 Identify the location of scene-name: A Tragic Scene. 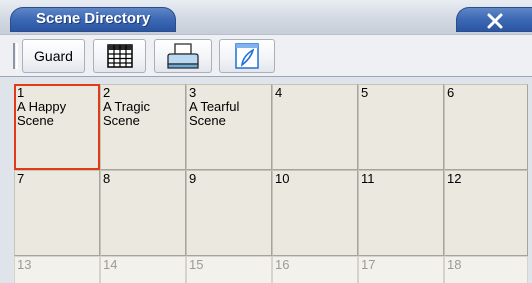
(126, 113).